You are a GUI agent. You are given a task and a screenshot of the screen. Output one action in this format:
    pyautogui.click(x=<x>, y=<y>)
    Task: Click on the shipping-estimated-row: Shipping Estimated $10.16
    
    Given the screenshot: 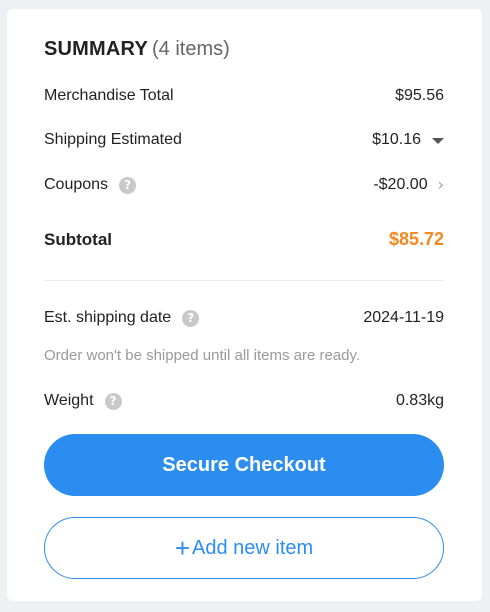 What is the action you would take?
    pyautogui.click(x=244, y=140)
    